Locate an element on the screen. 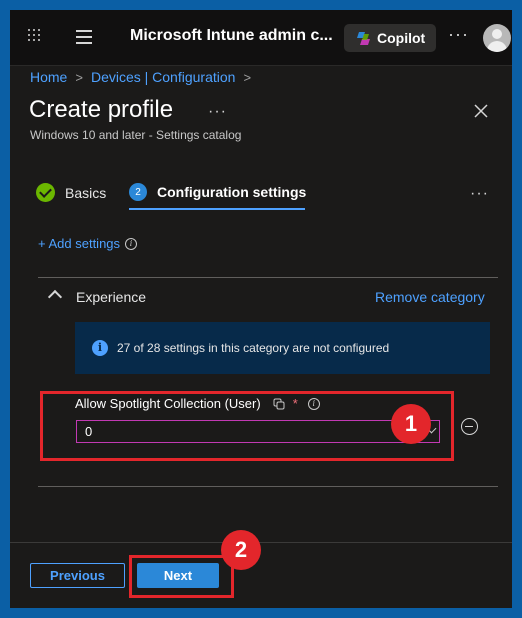 This screenshot has height=618, width=522. title-more-icon: ··· is located at coordinates (217, 112).